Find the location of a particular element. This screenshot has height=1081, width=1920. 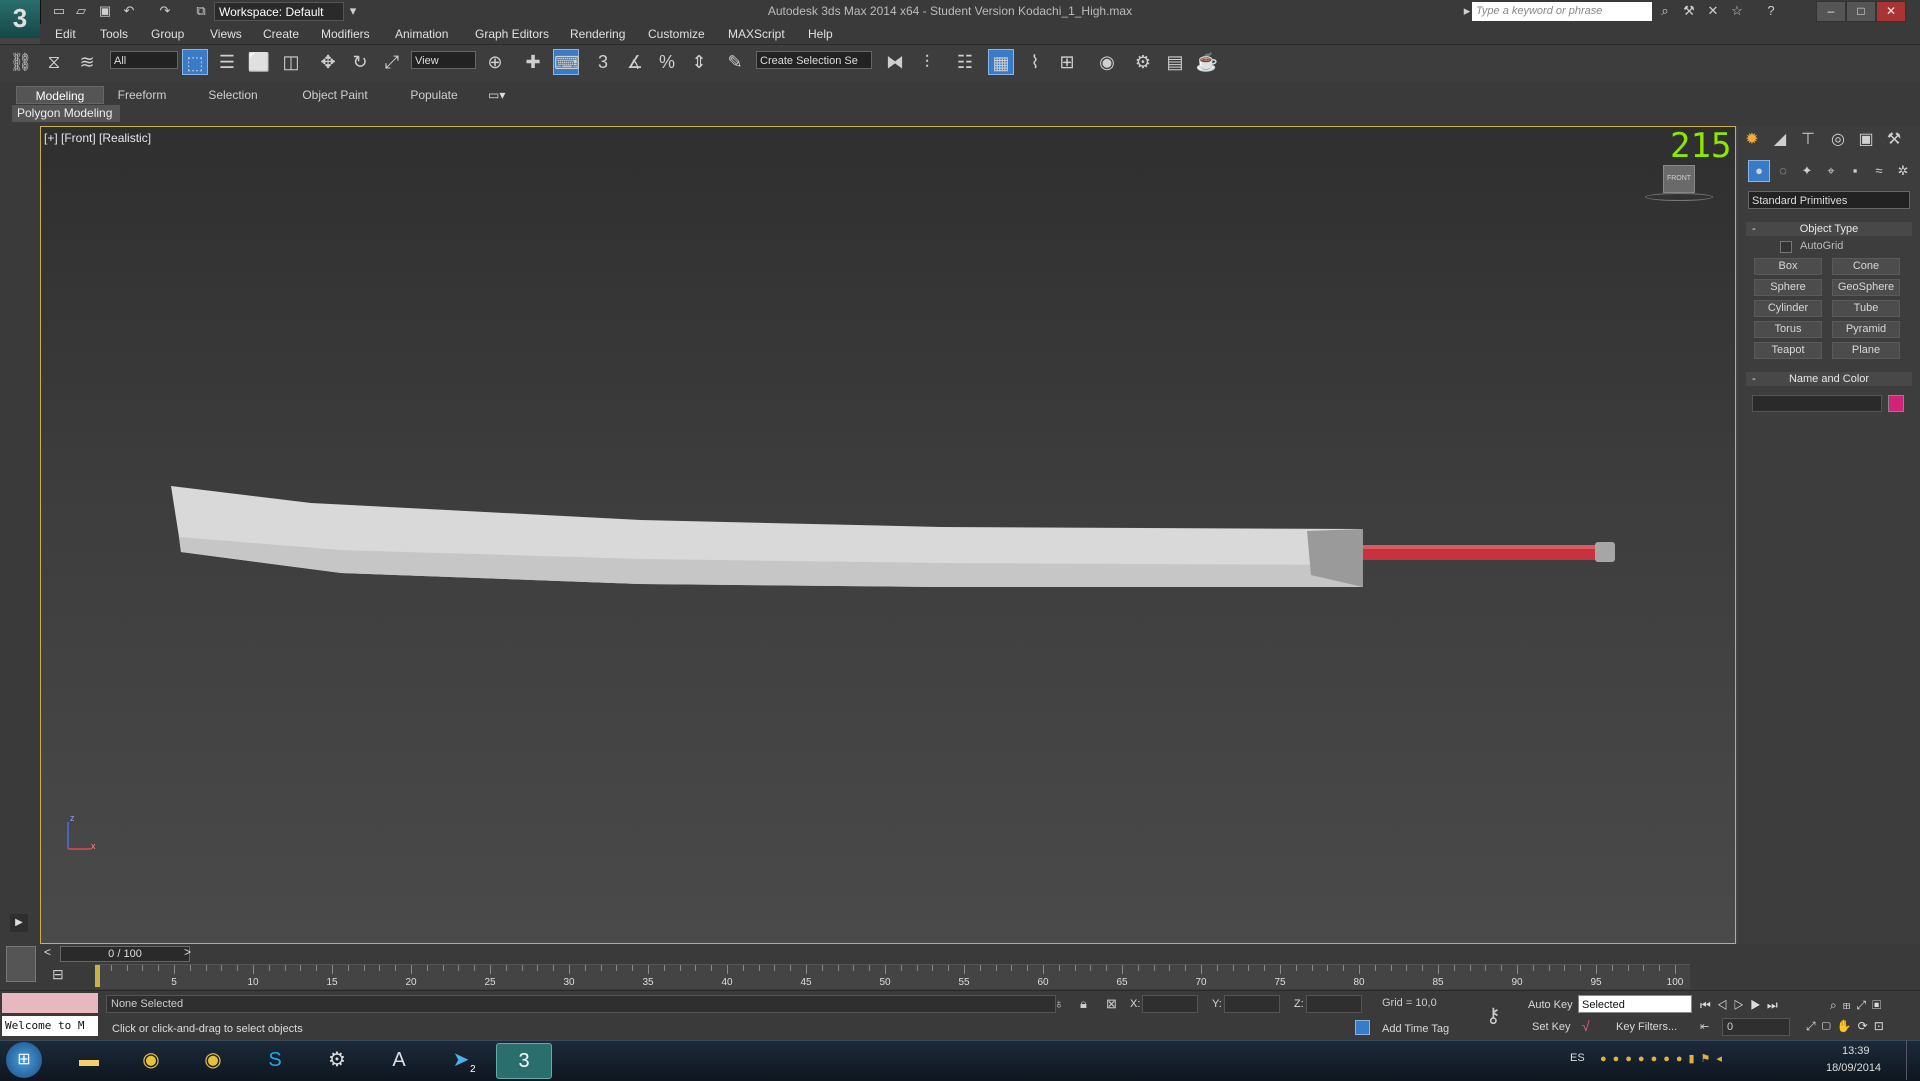

new-file-icon: ▭ is located at coordinates (59, 11).